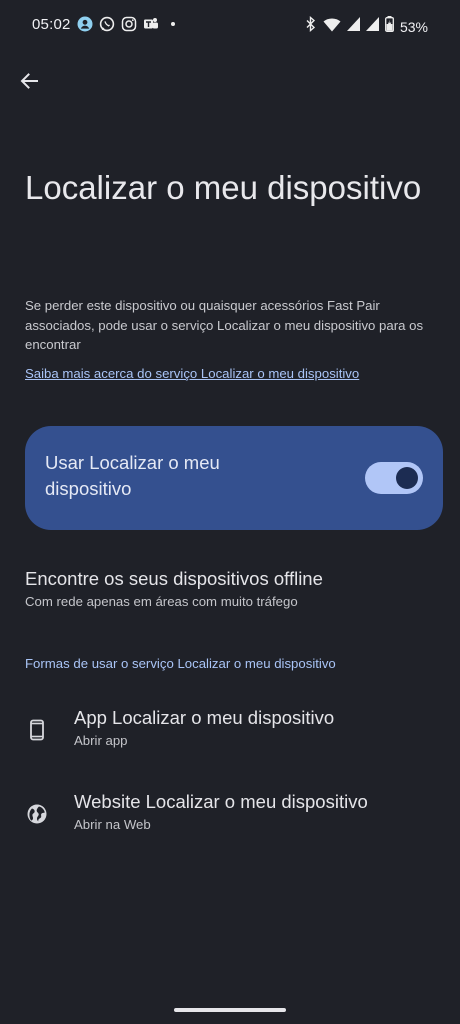 The height and width of the screenshot is (1024, 460). I want to click on back-button, so click(29, 81).